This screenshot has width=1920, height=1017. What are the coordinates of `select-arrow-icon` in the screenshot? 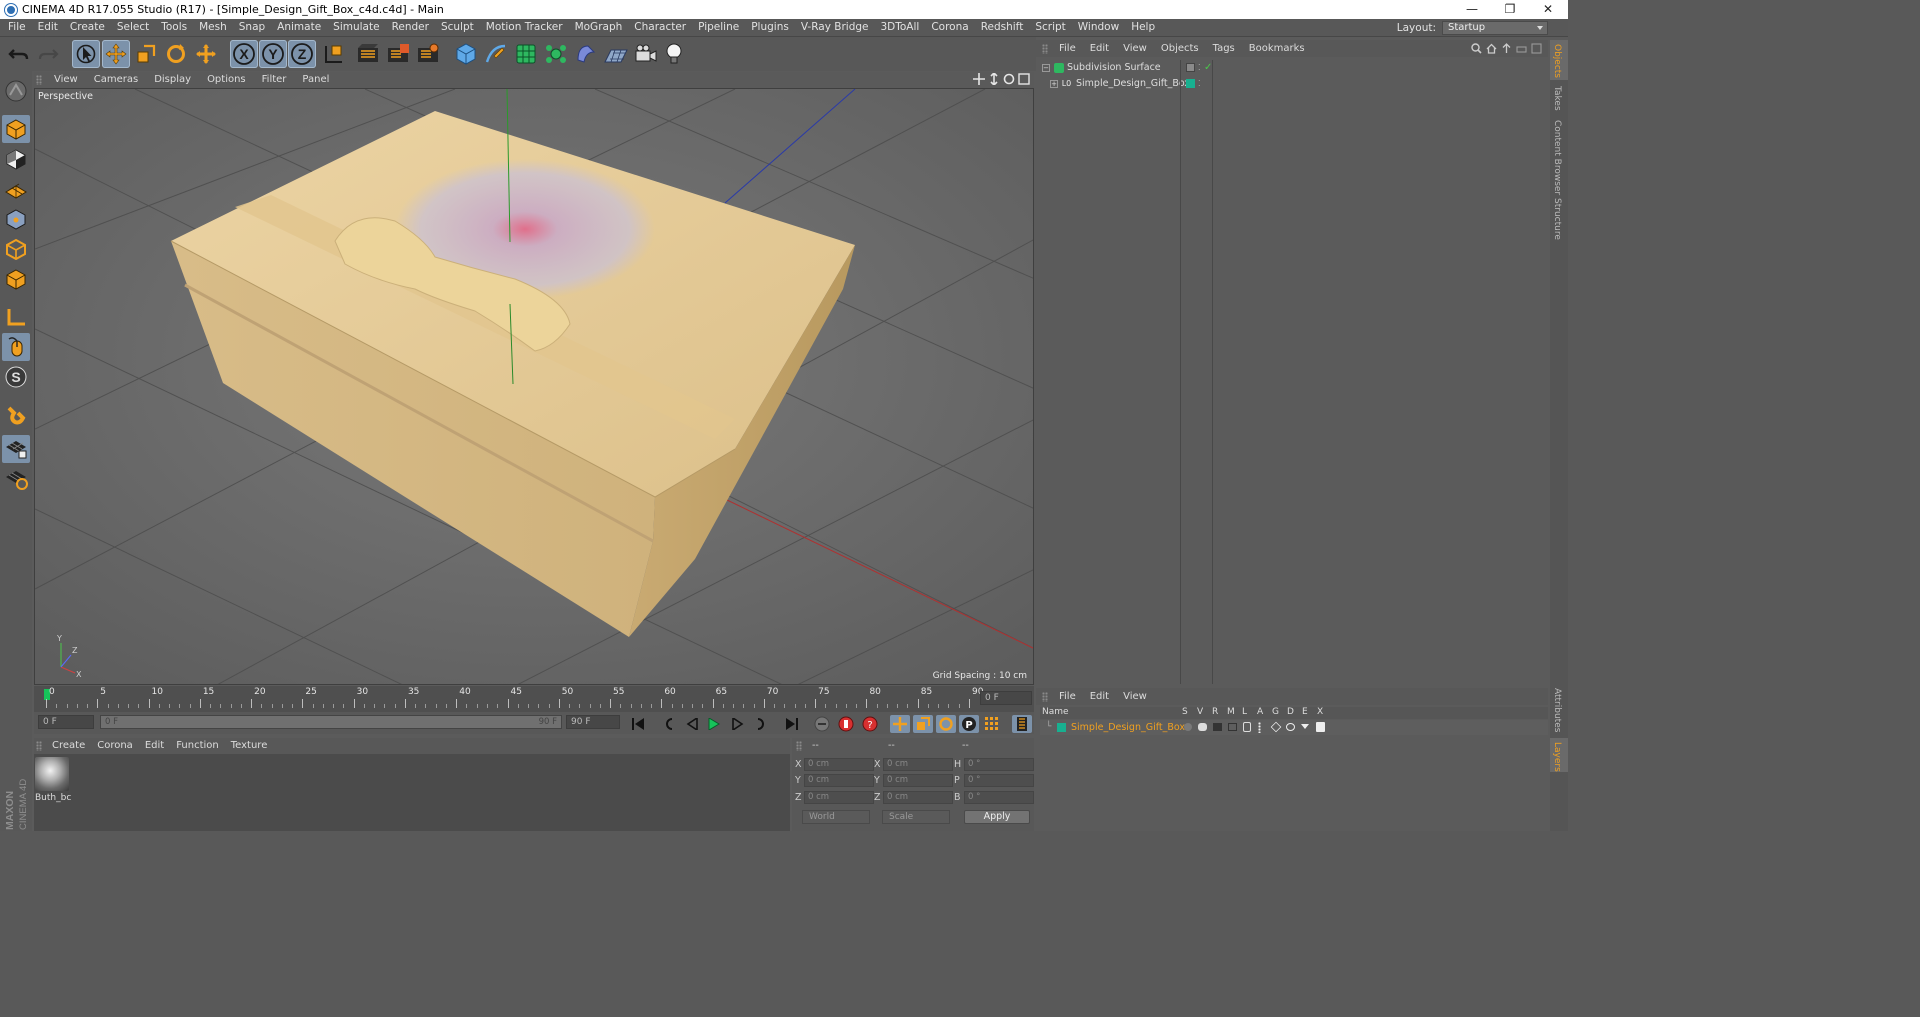 It's located at (86, 54).